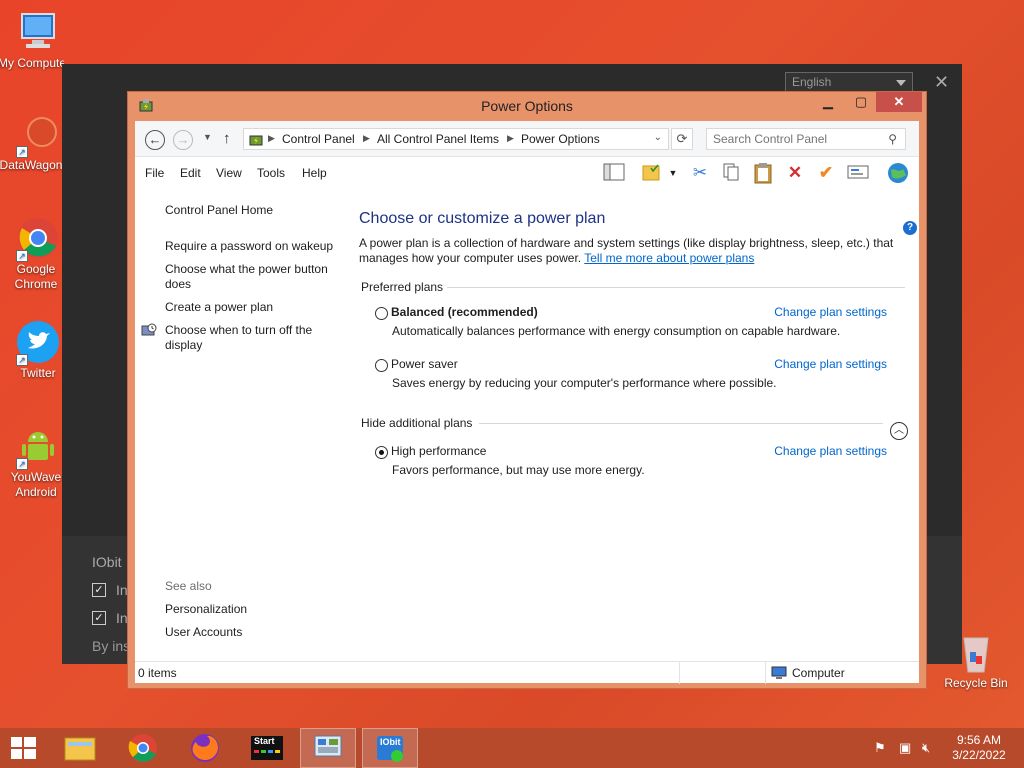  What do you see at coordinates (795, 173) in the screenshot?
I see `delete-icon: ✕` at bounding box center [795, 173].